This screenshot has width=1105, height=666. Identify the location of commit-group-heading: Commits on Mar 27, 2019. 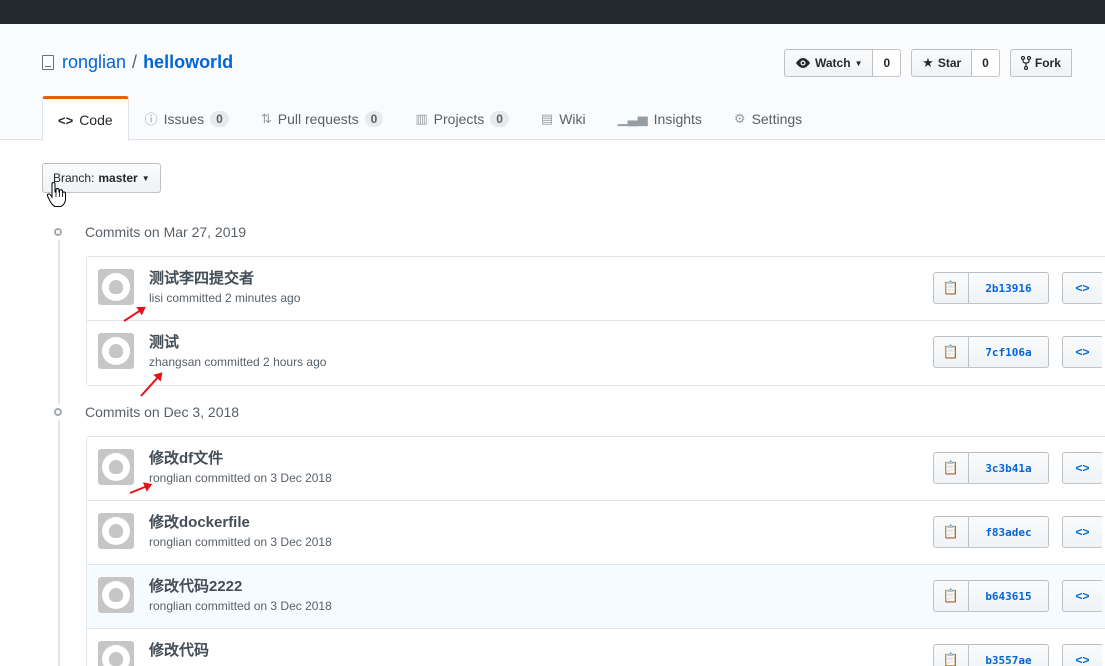
(148, 232).